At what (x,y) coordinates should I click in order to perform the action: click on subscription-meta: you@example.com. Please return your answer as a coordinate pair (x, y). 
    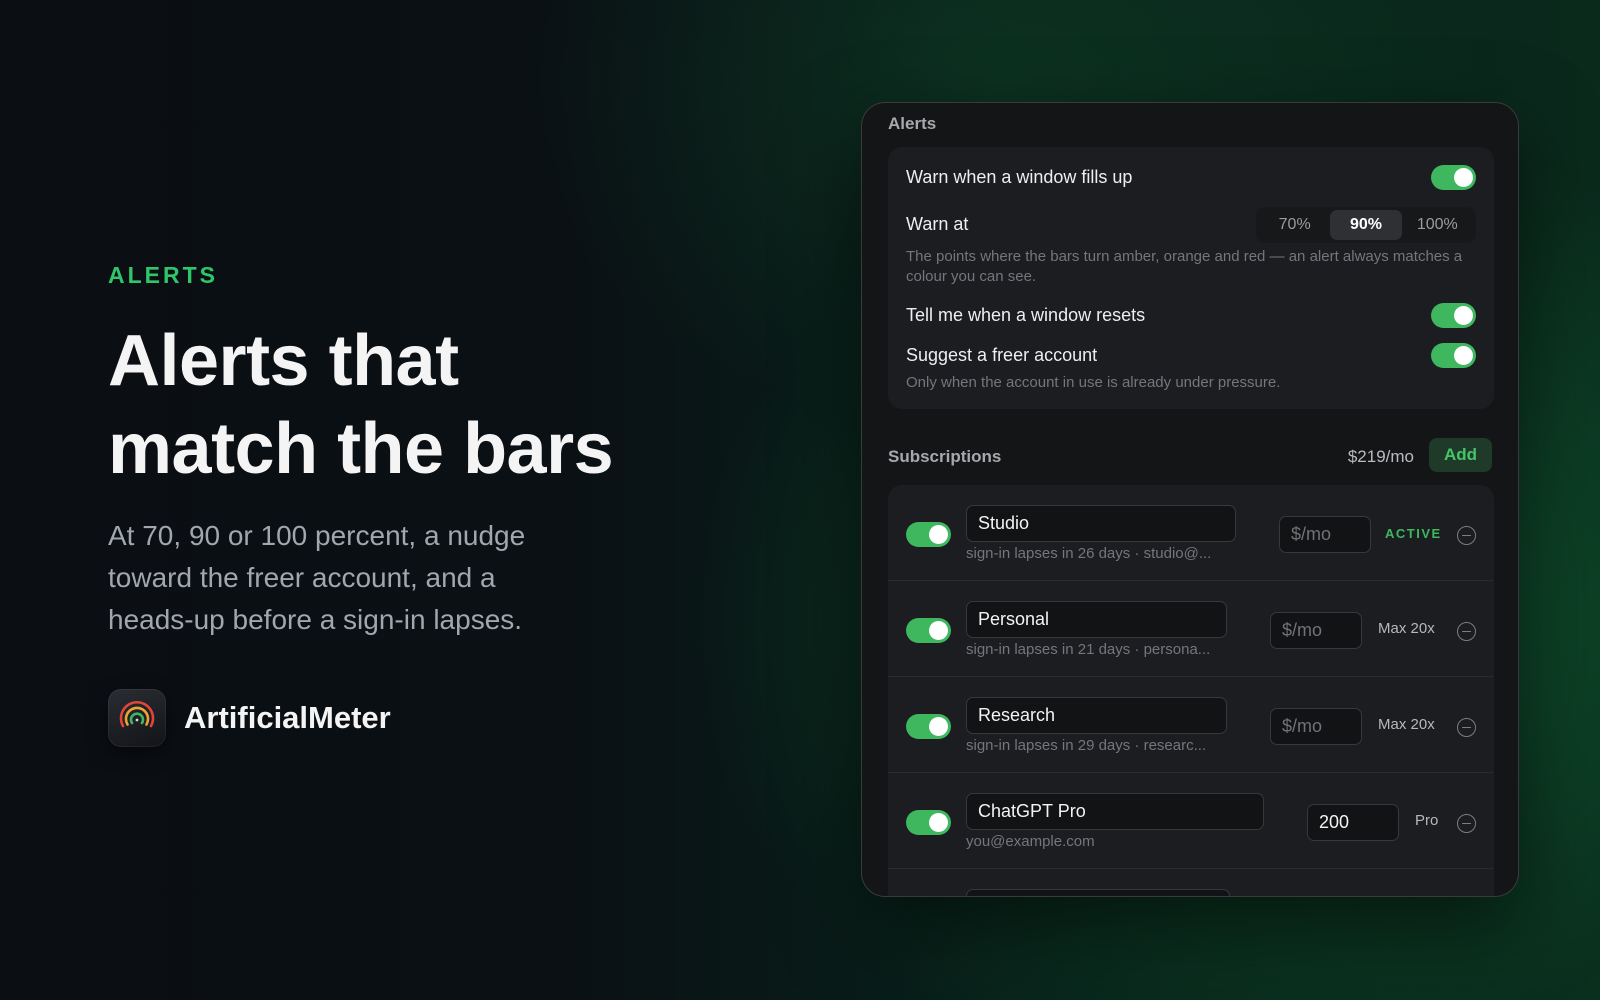
    Looking at the image, I should click on (1030, 841).